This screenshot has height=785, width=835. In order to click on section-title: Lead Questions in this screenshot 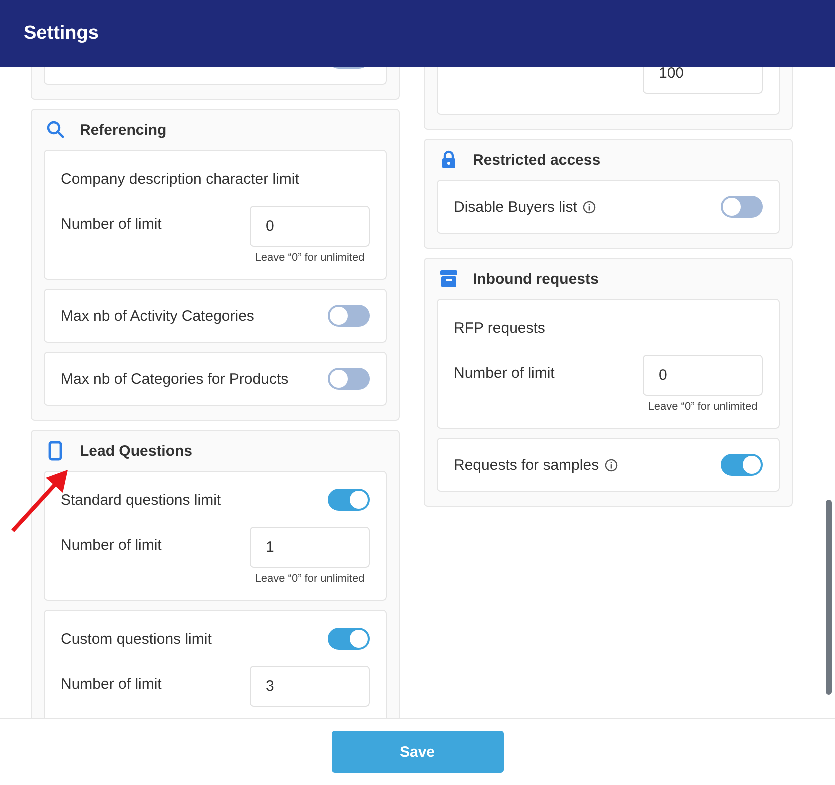, I will do `click(136, 451)`.